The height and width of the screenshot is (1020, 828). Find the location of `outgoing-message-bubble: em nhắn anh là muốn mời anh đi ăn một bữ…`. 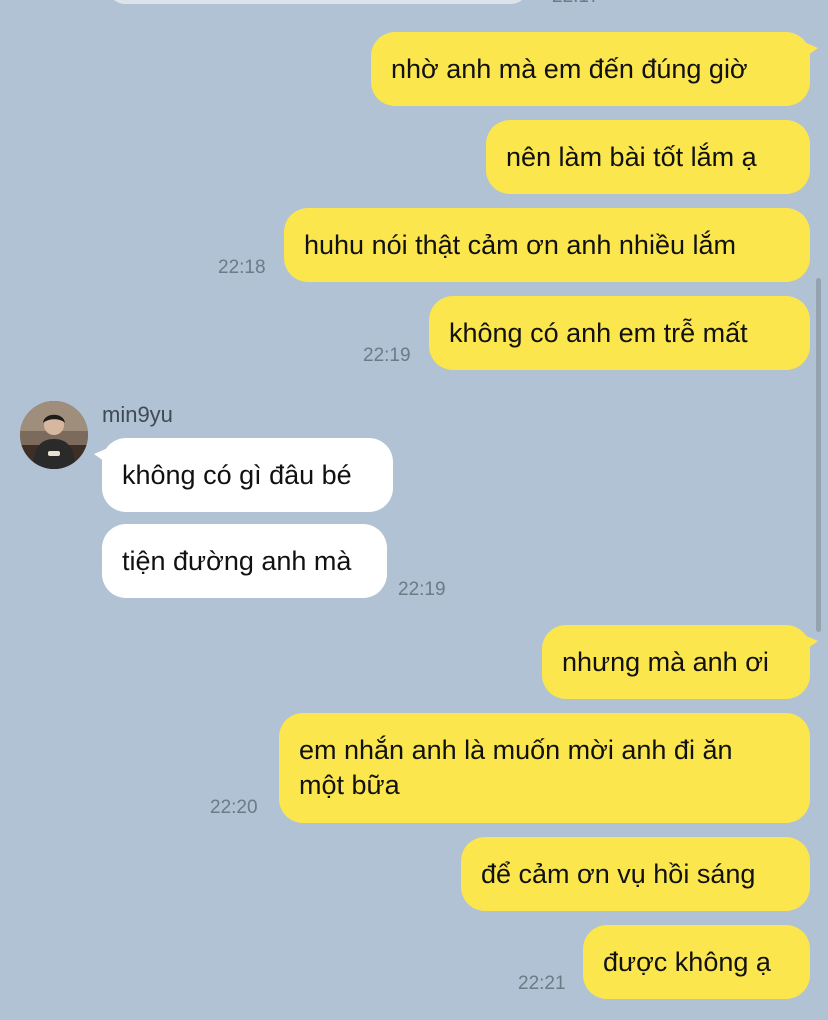

outgoing-message-bubble: em nhắn anh là muốn mời anh đi ăn một bữ… is located at coordinates (544, 768).